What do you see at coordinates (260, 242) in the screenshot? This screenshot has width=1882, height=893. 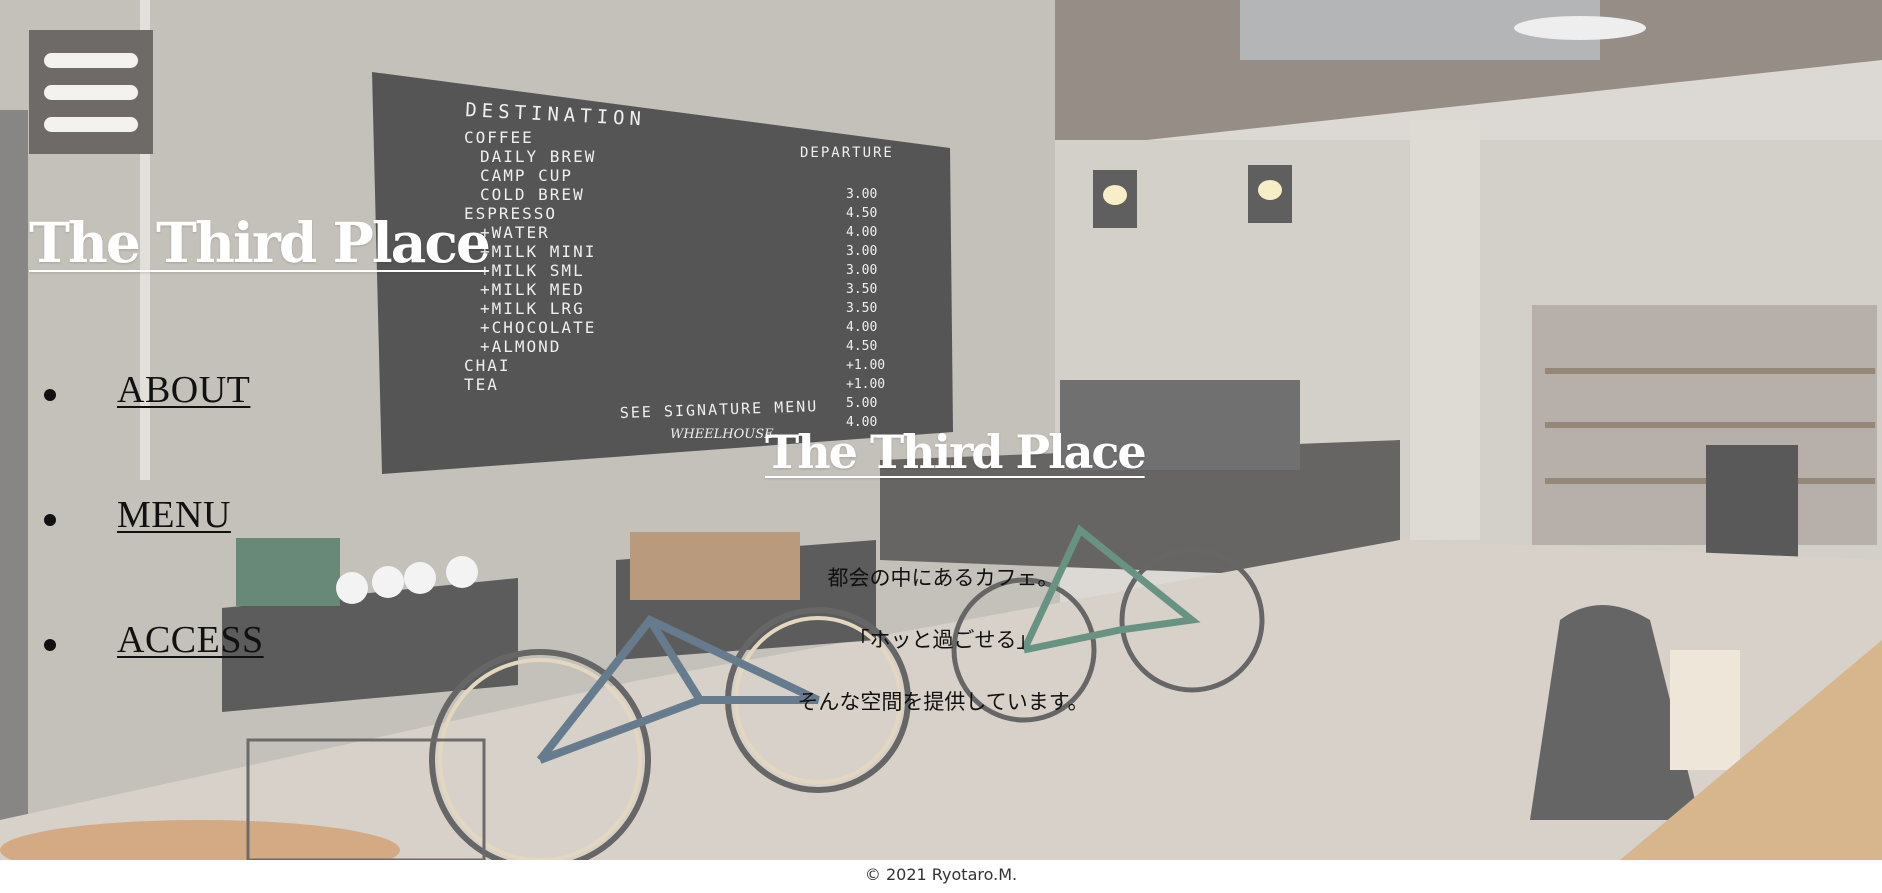 I see `site-brand: The Third Place` at bounding box center [260, 242].